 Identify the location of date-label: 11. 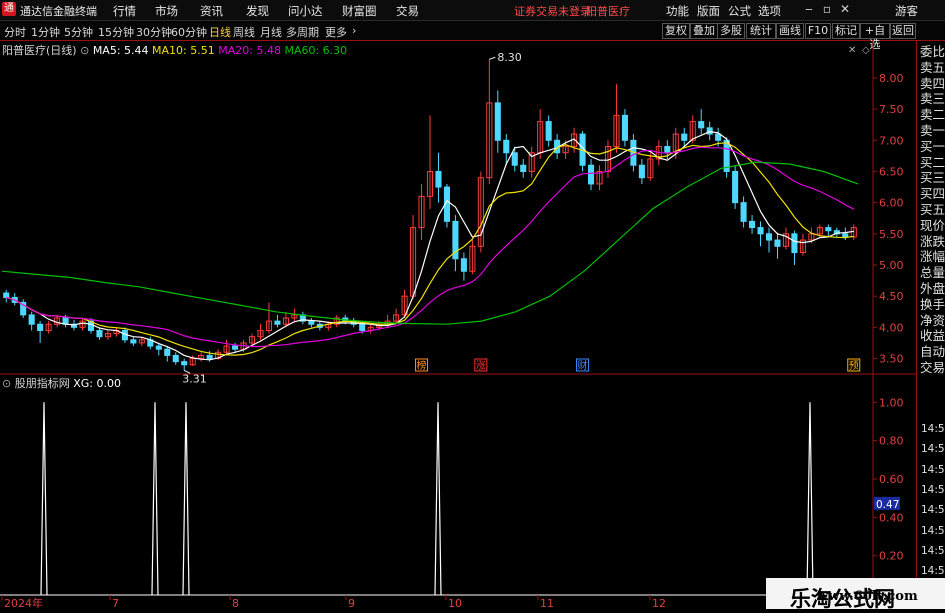
(547, 603).